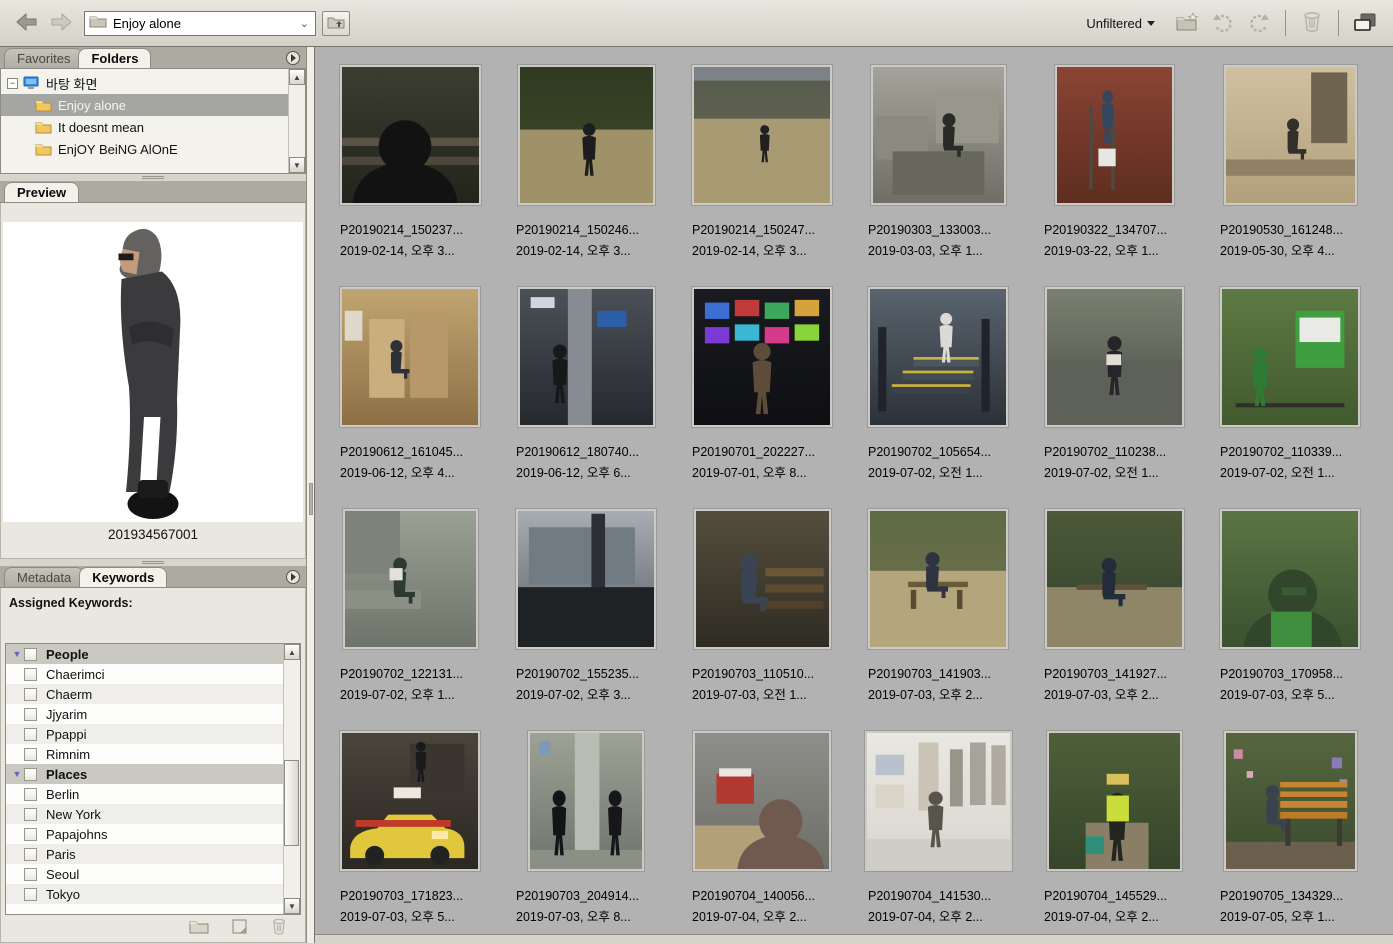 The image size is (1393, 944). I want to click on back-button, so click(27, 23).